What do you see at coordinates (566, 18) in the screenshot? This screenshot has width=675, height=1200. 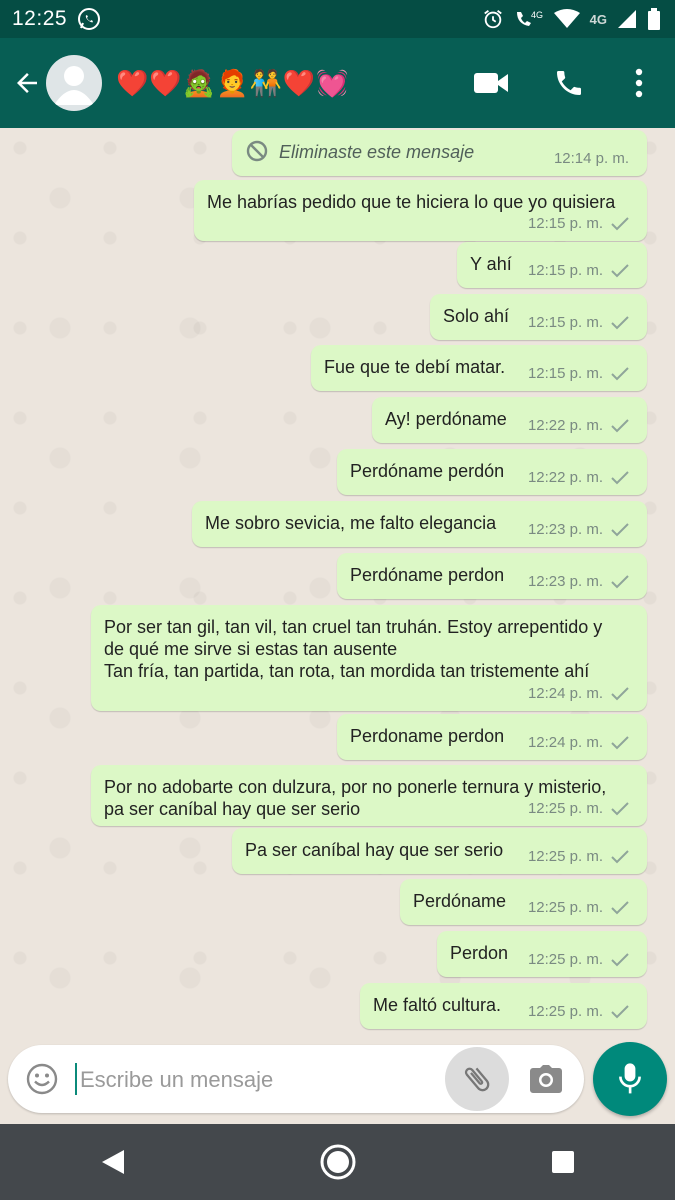 I see `wifi-icon` at bounding box center [566, 18].